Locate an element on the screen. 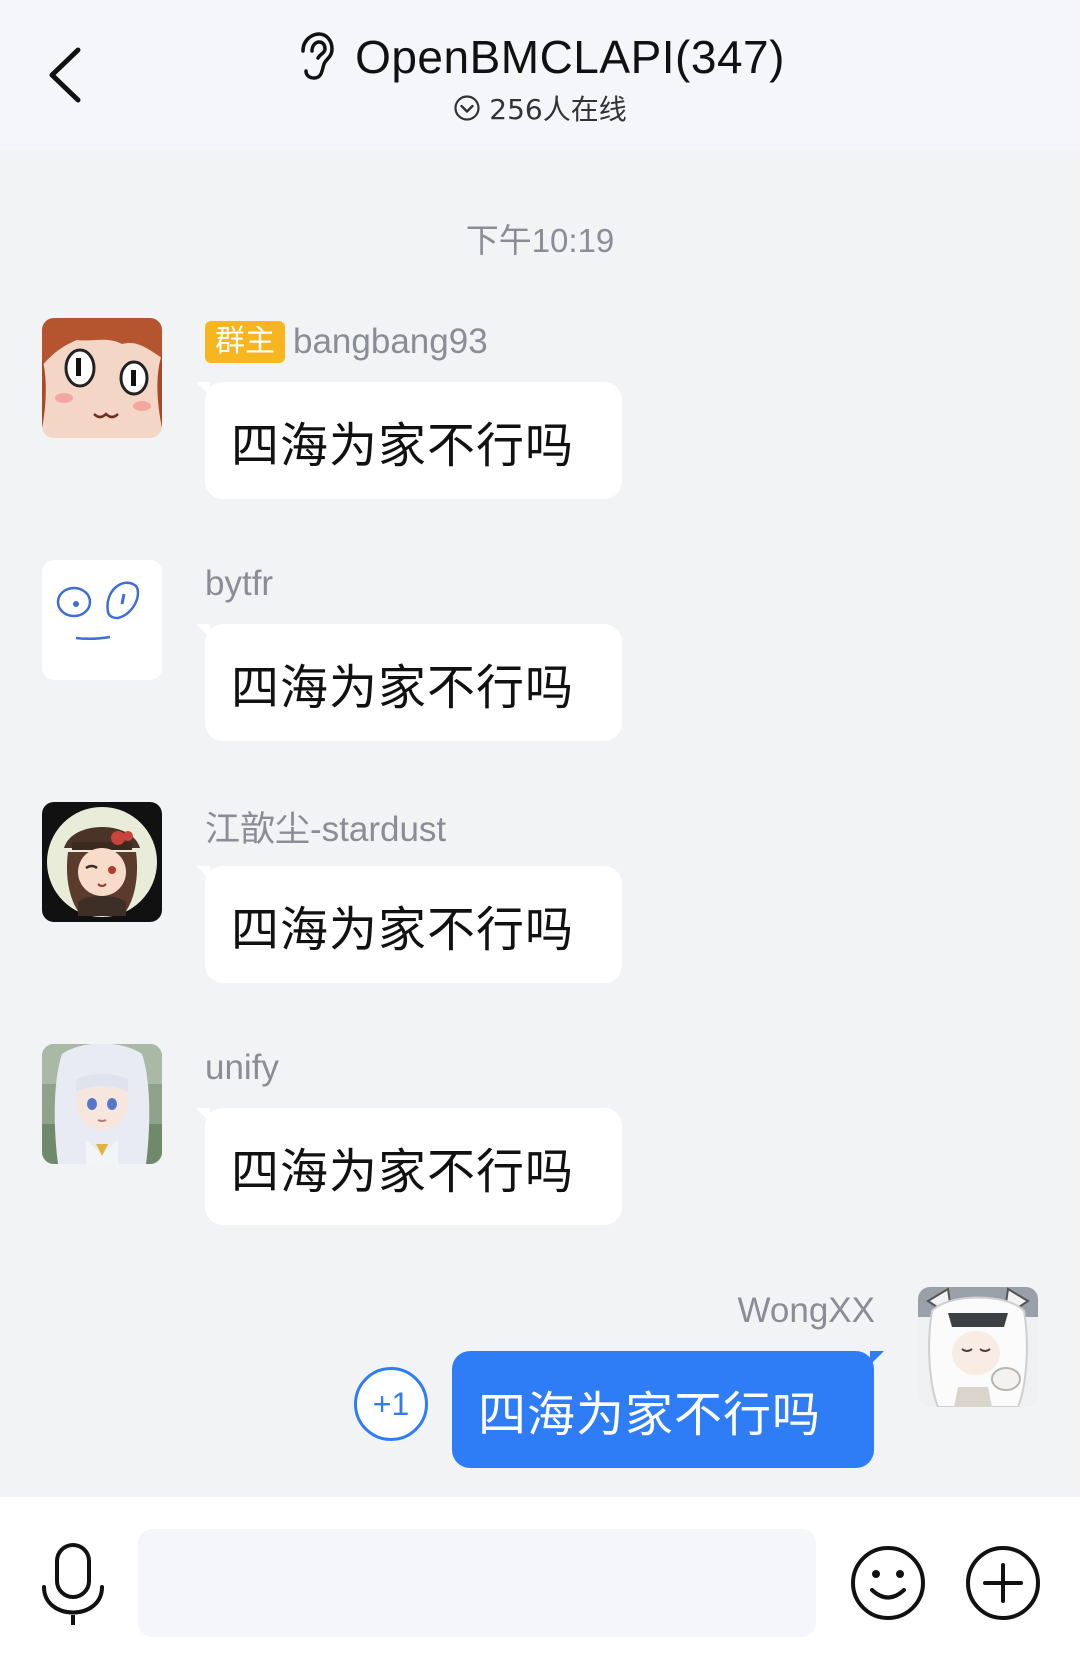 Image resolution: width=1080 pixels, height=1667 pixels. input-bar is located at coordinates (540, 1582).